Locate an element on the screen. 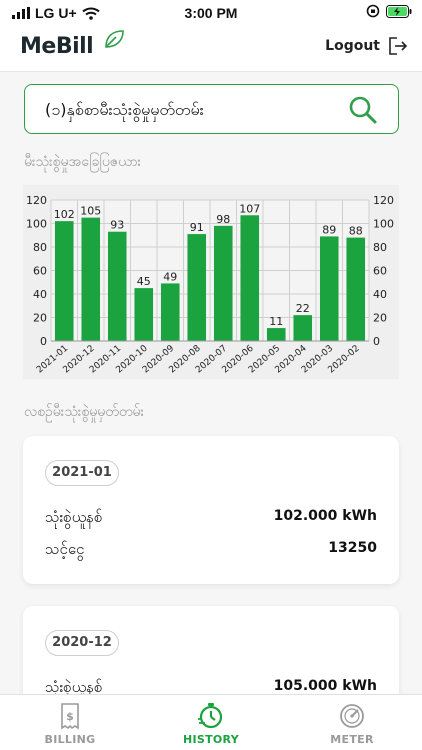 Image resolution: width=422 pixels, height=750 pixels. data-label: 98 is located at coordinates (223, 219).